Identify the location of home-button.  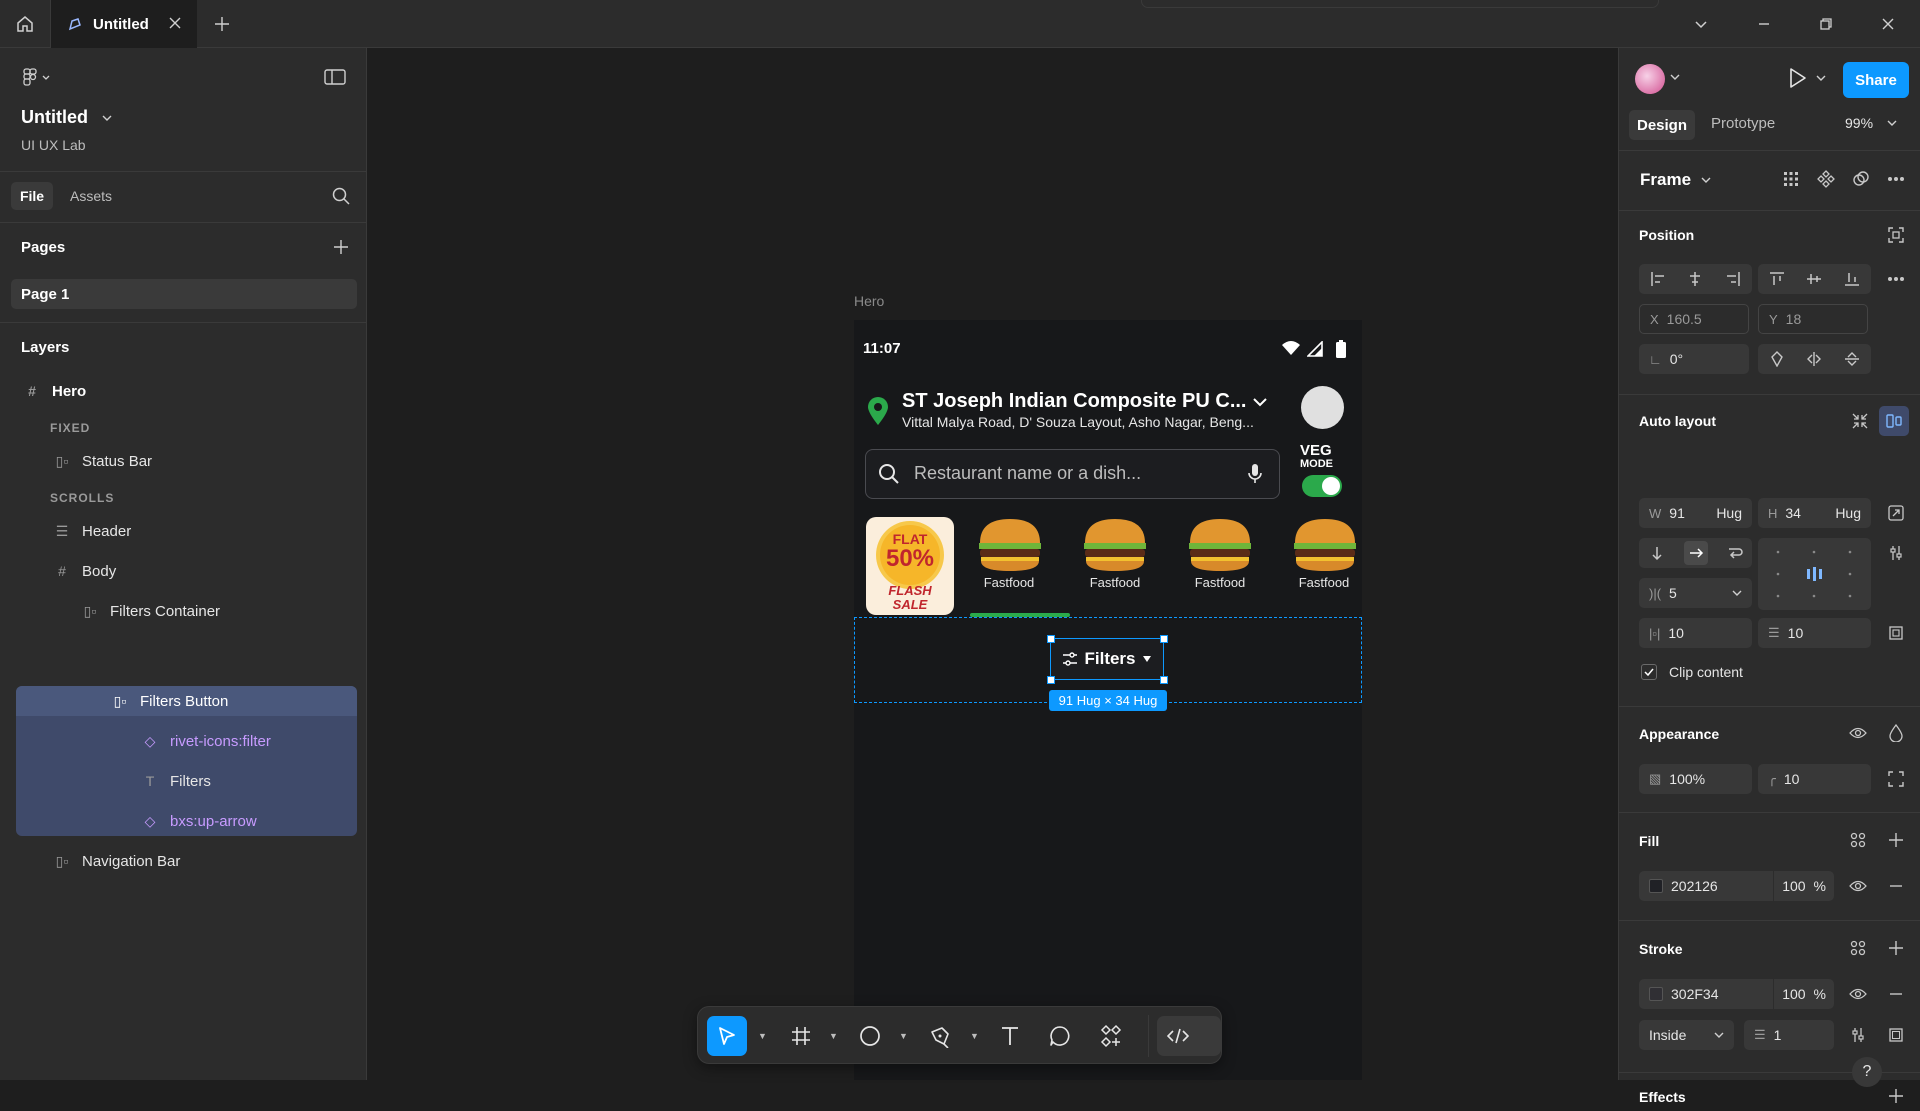
(25, 24).